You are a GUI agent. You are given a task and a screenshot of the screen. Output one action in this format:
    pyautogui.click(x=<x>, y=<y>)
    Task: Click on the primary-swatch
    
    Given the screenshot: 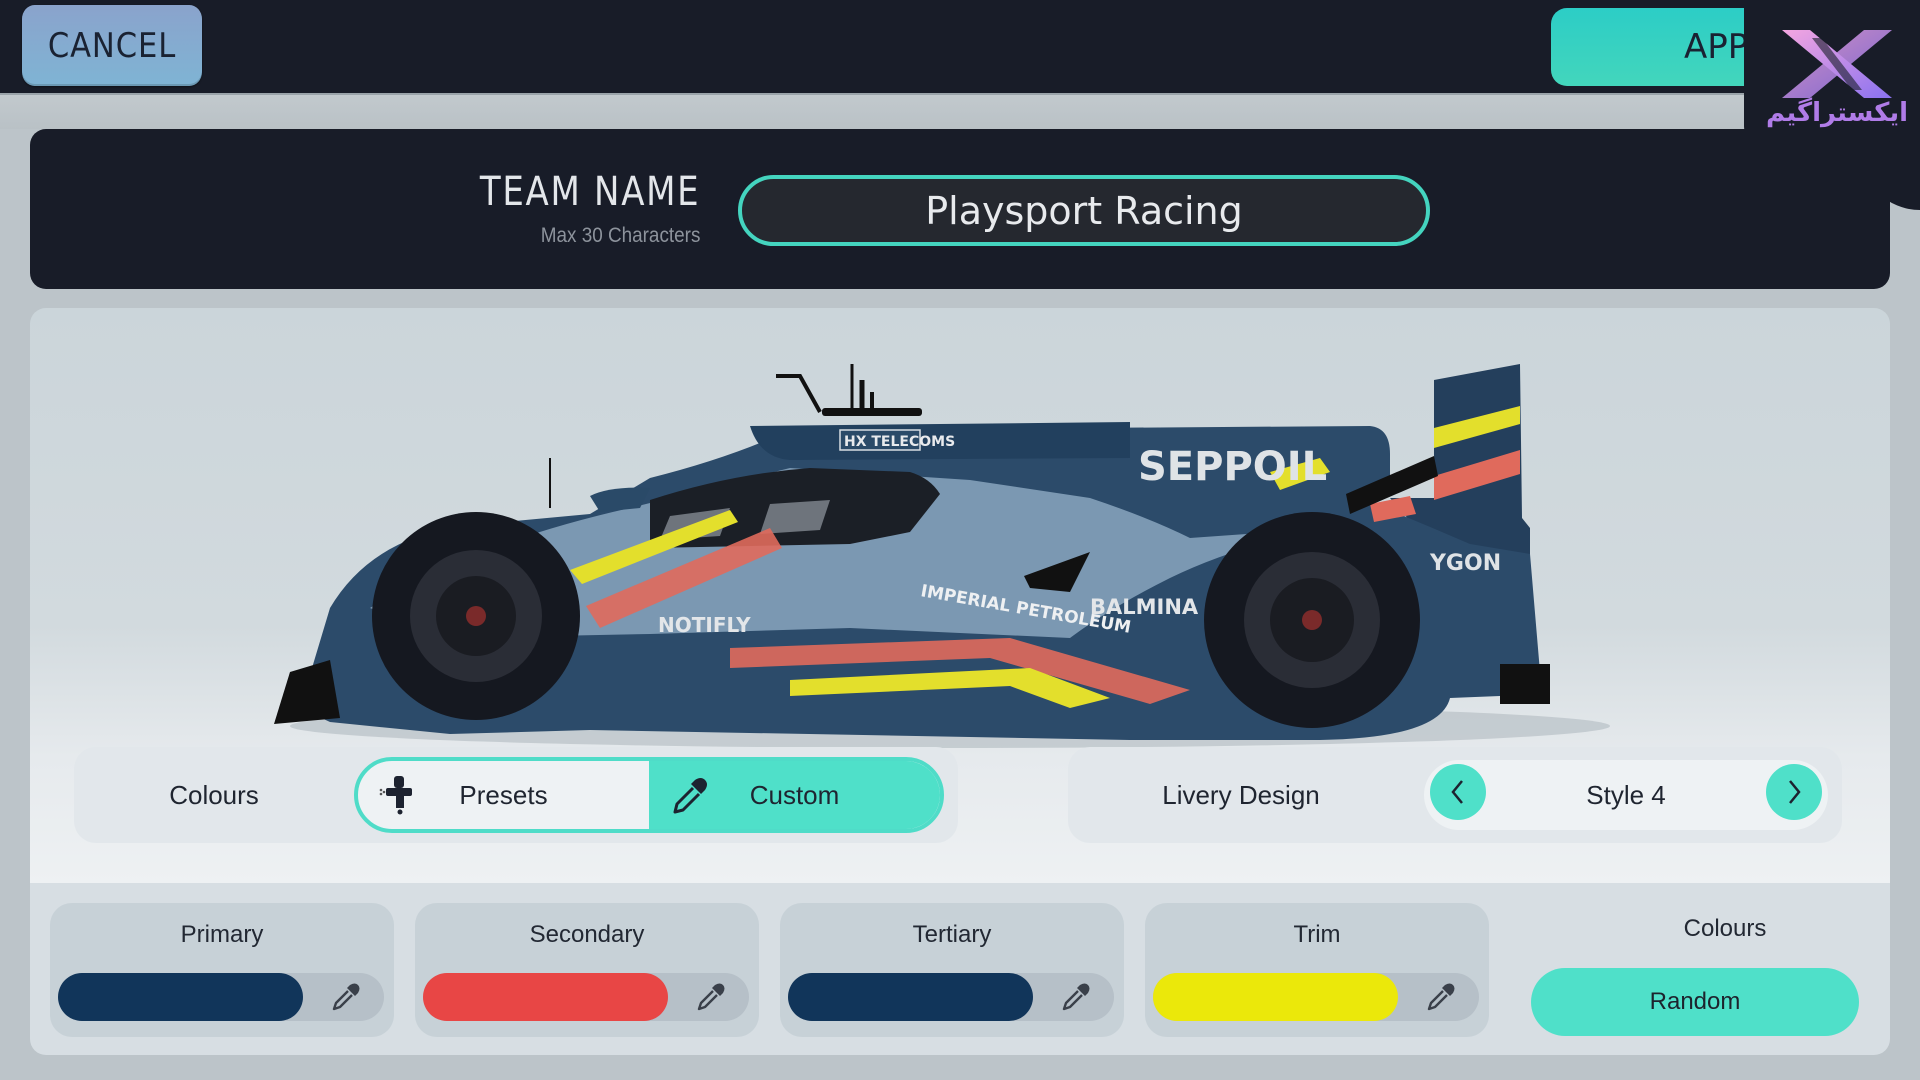 What is the action you would take?
    pyautogui.click(x=180, y=997)
    